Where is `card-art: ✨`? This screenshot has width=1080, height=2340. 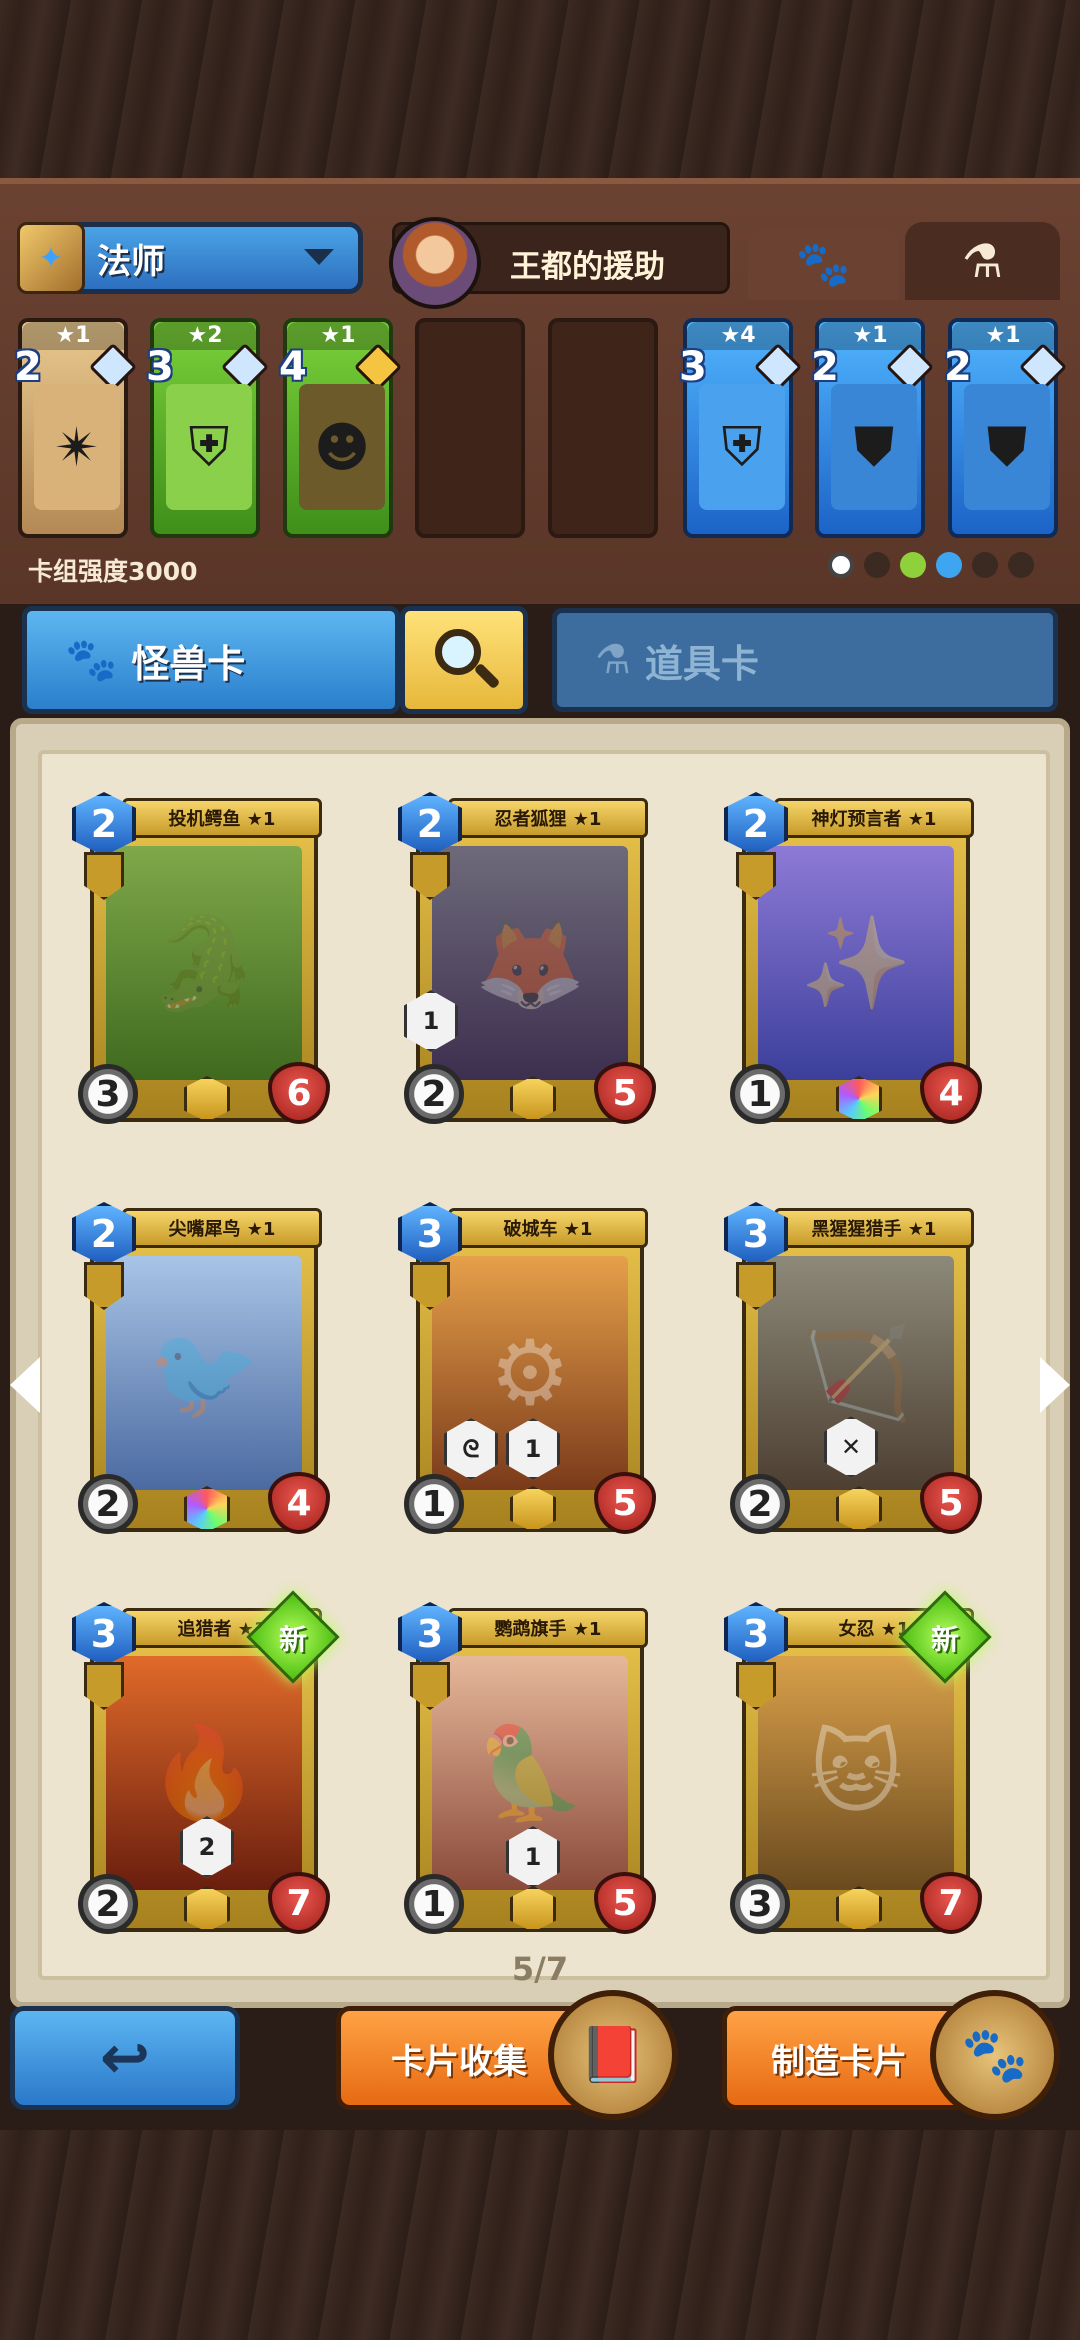 card-art: ✨ is located at coordinates (856, 963).